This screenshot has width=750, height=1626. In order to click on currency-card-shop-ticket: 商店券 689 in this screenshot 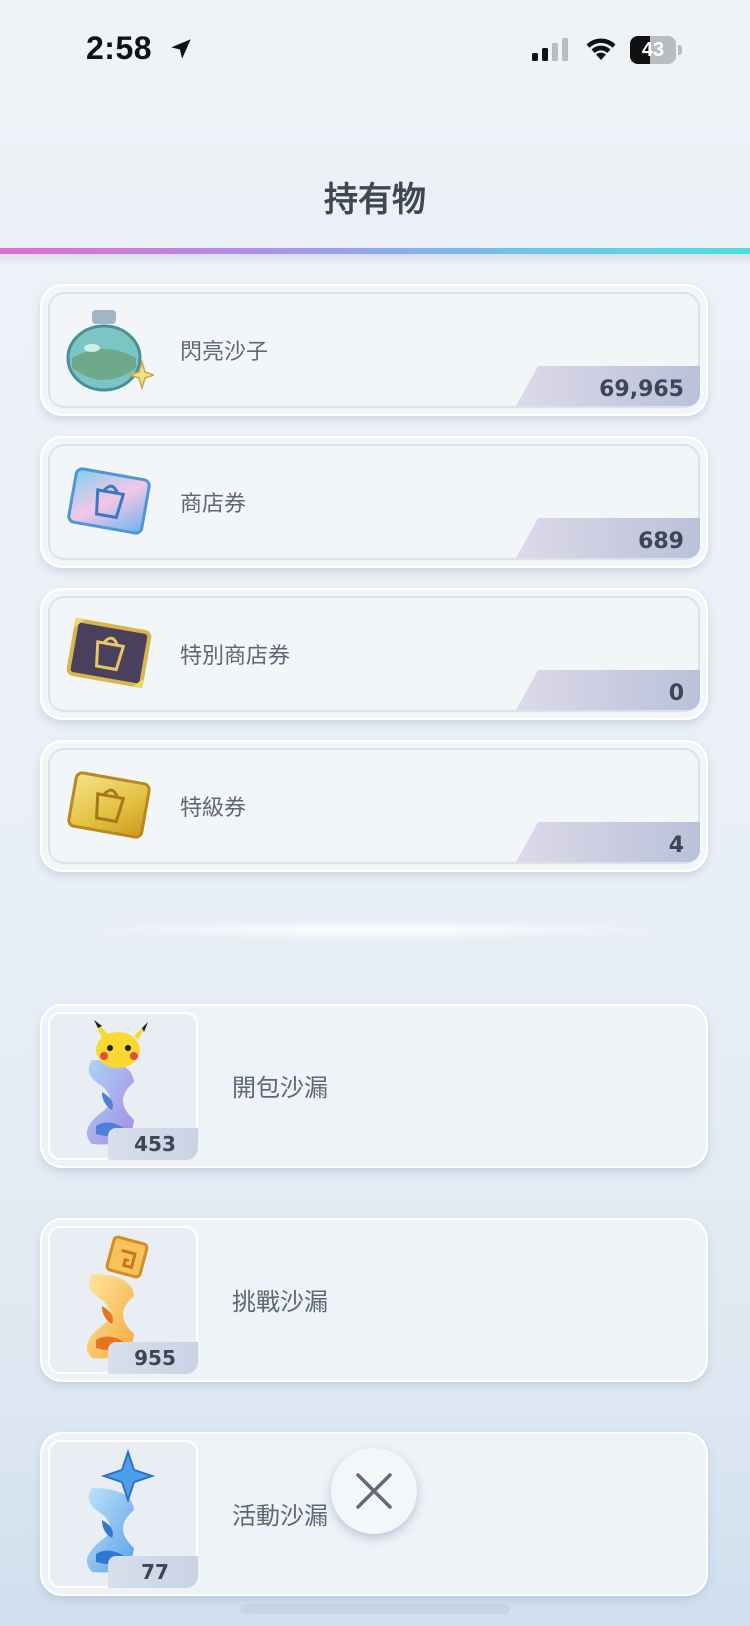, I will do `click(374, 502)`.